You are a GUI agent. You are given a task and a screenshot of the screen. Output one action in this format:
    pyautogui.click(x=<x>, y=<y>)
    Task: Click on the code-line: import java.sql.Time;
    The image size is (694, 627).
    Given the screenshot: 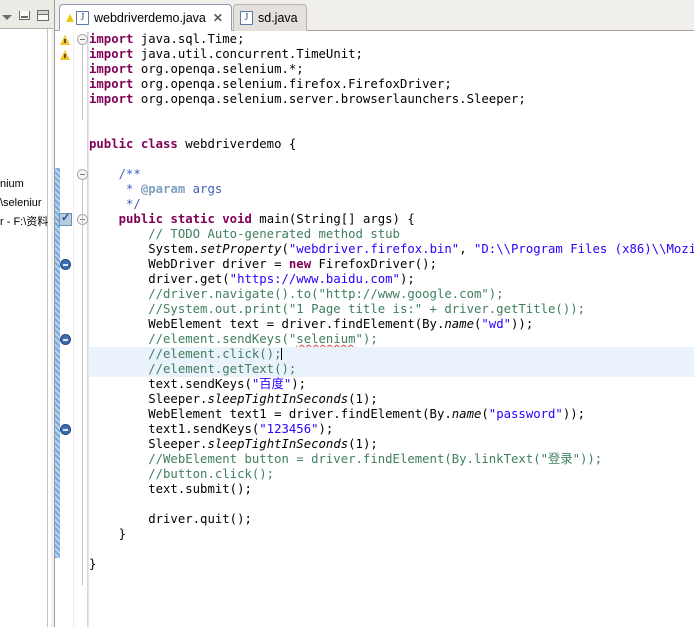 What is the action you would take?
    pyautogui.click(x=391, y=39)
    